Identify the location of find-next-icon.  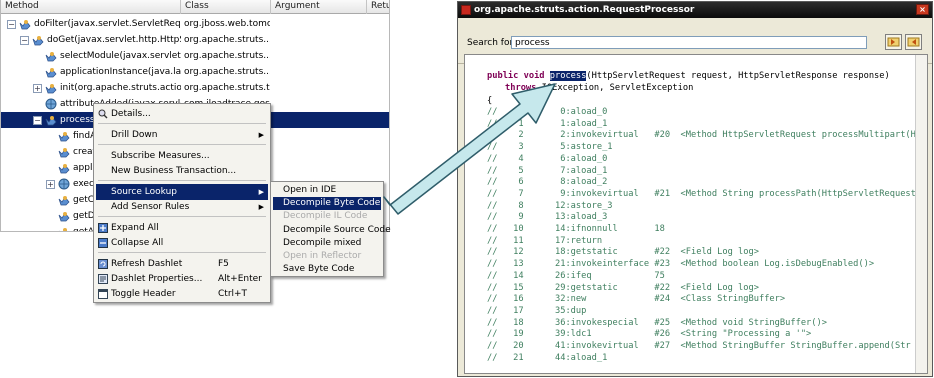
(913, 42).